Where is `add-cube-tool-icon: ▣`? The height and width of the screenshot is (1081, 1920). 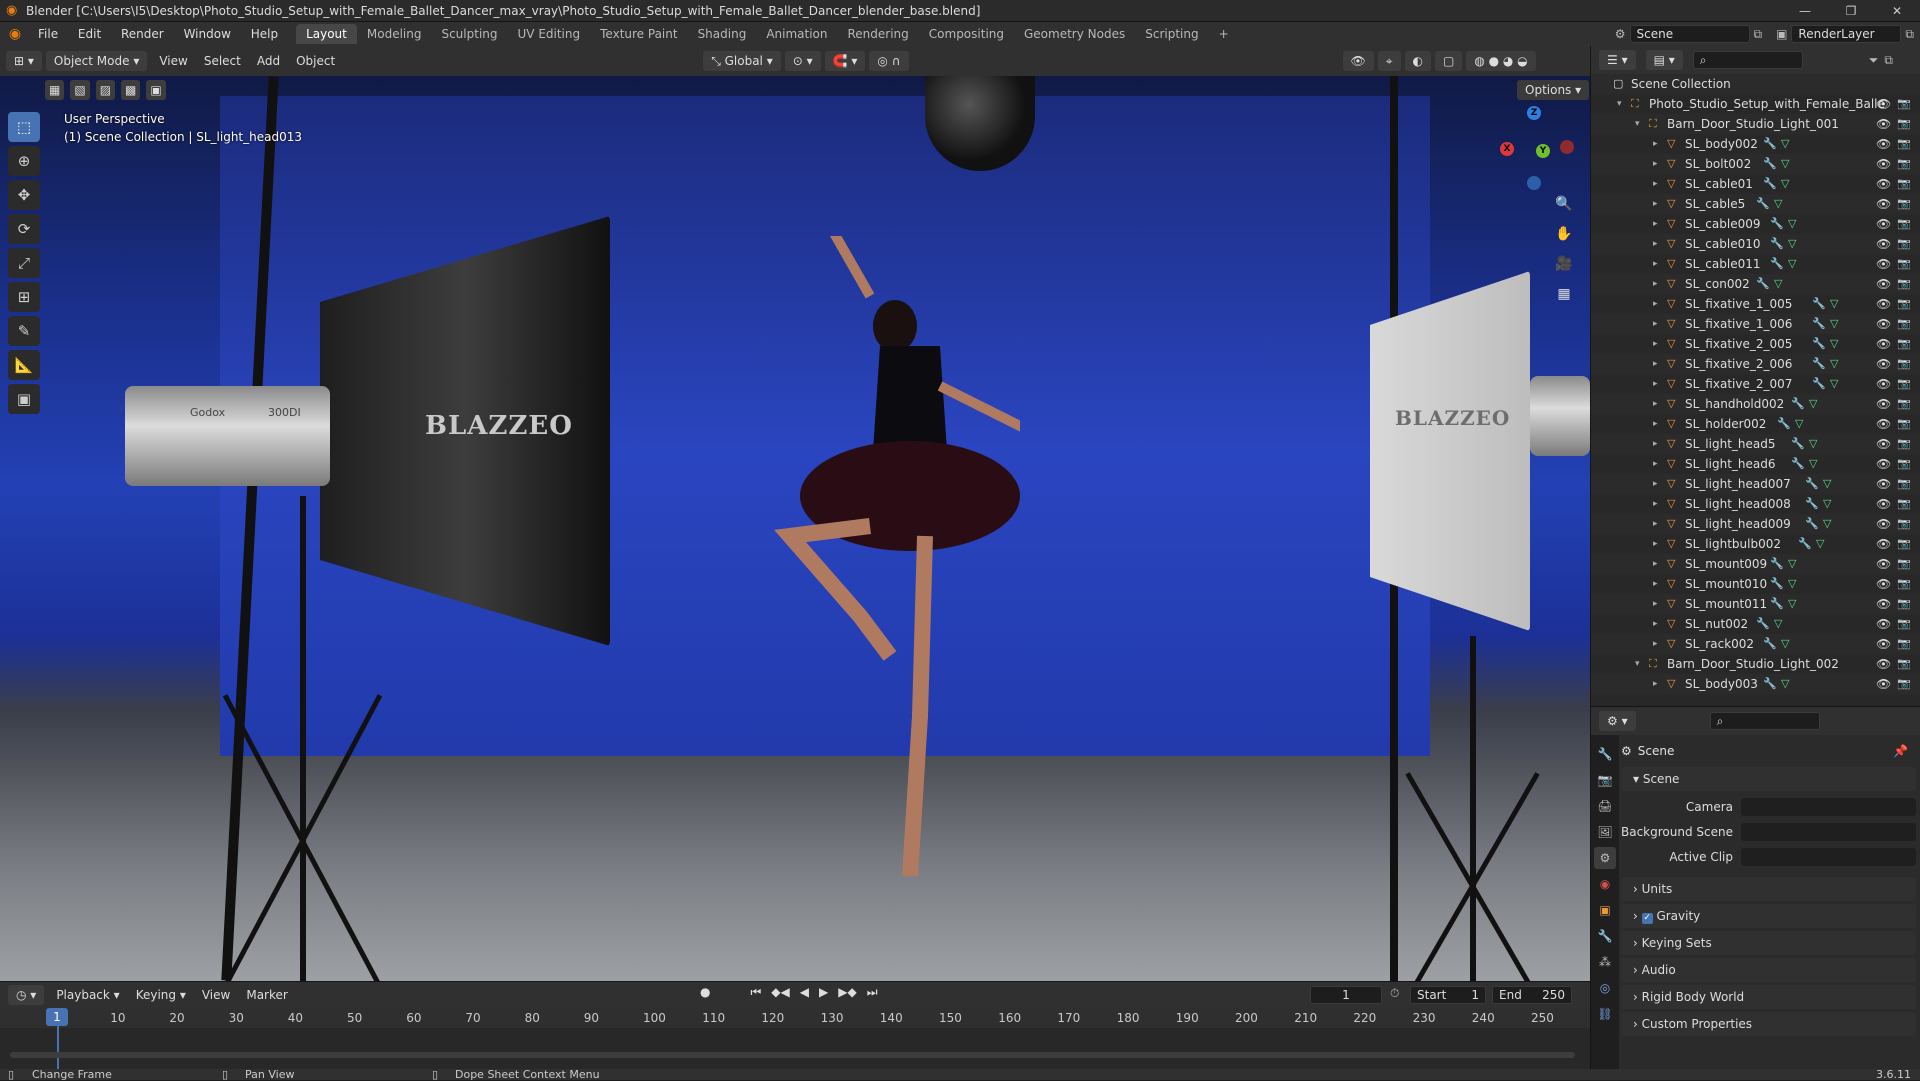
add-cube-tool-icon: ▣ is located at coordinates (24, 399).